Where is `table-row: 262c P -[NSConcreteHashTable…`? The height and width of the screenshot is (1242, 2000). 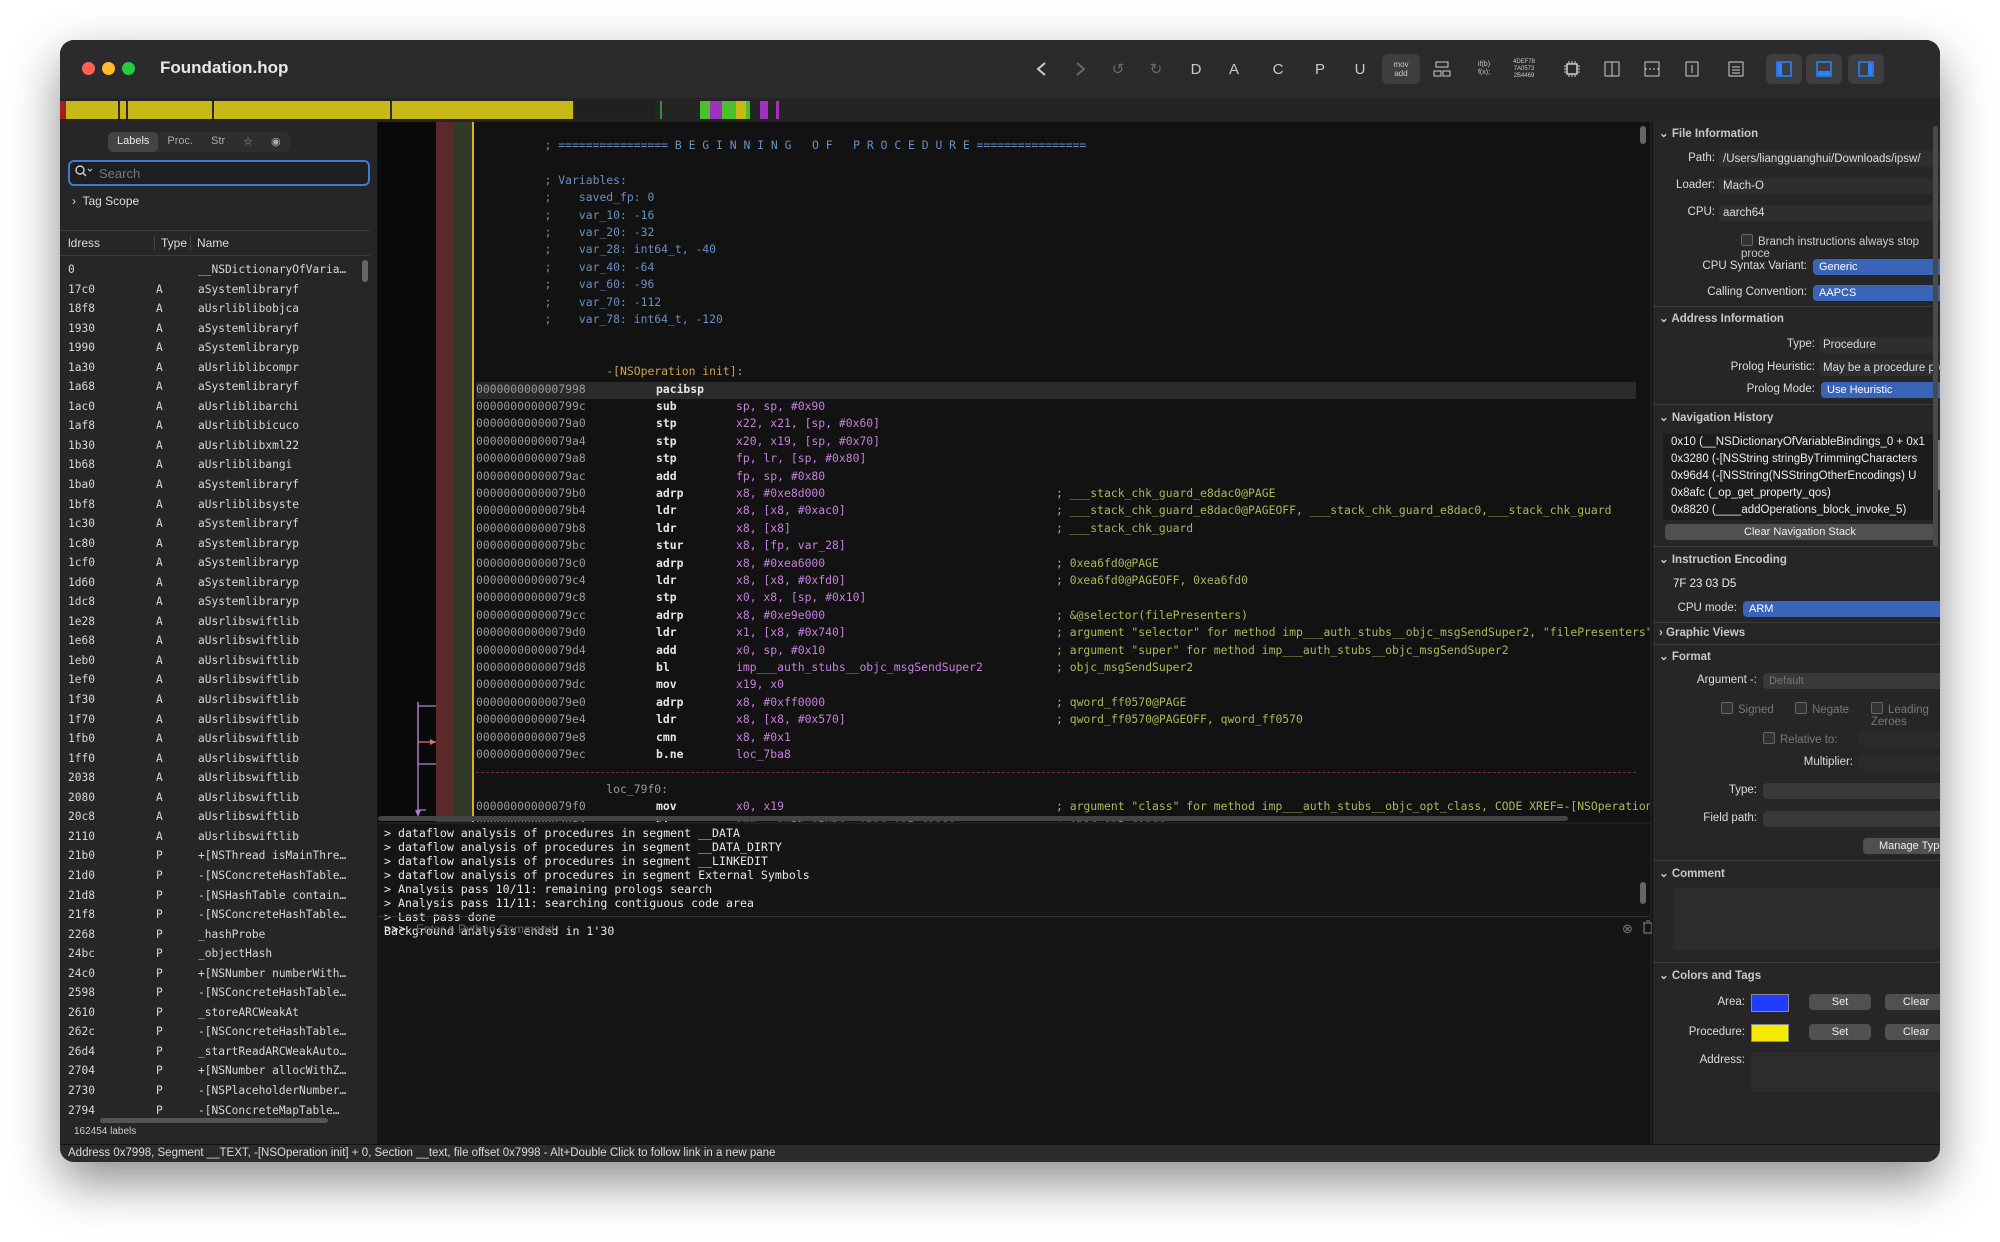
table-row: 262c P -[NSConcreteHashTable… is located at coordinates (210, 1032).